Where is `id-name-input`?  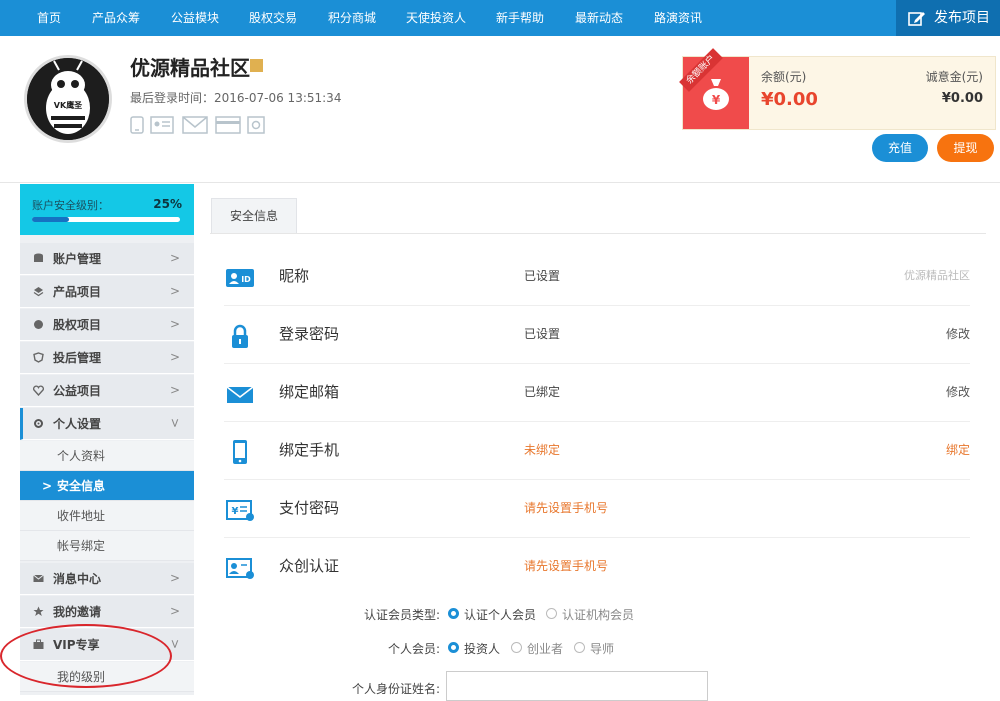
id-name-input is located at coordinates (577, 686).